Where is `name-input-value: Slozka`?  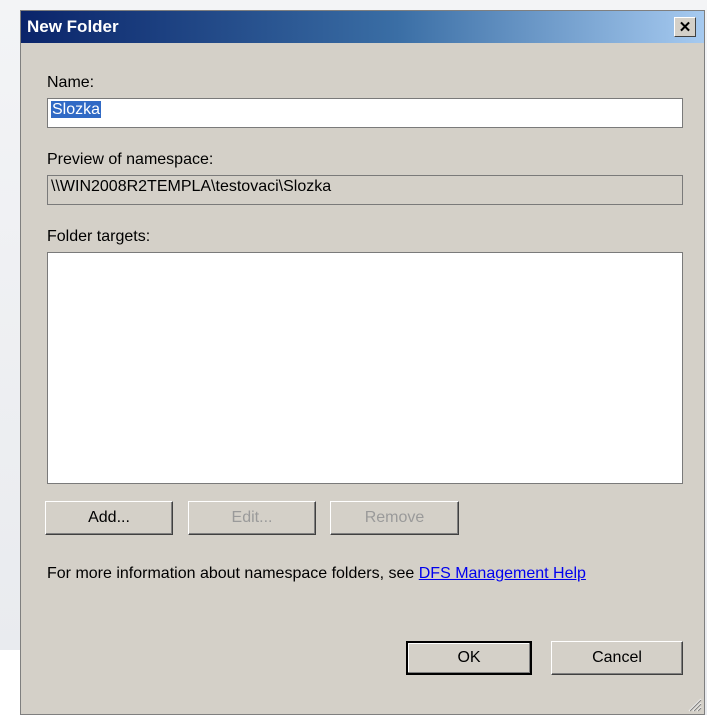
name-input-value: Slozka is located at coordinates (76, 109).